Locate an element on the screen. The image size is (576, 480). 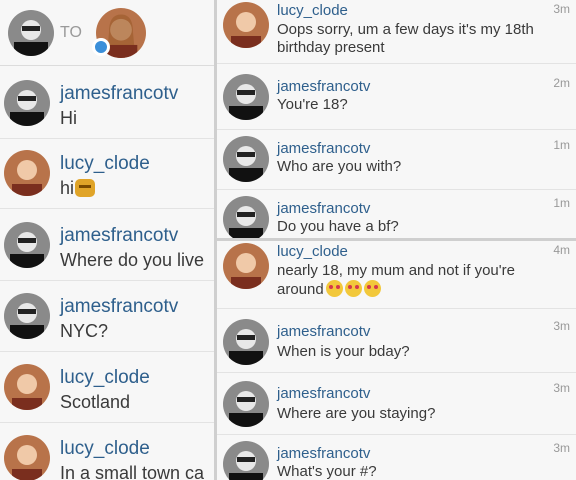
message-item: jamesfrancotv What's your #? 3m is located at coordinates (396, 457).